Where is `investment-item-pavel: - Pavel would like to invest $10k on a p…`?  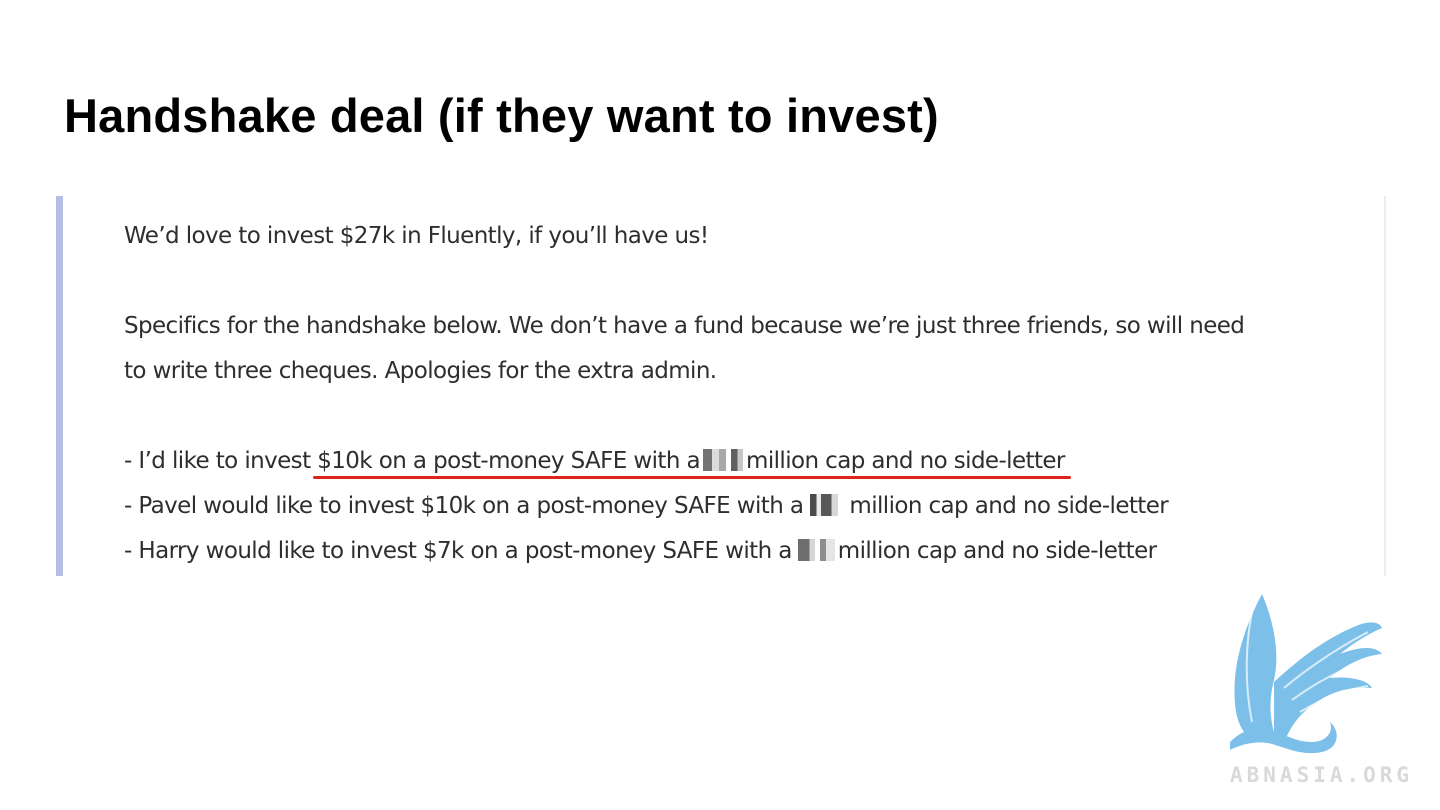
investment-item-pavel: - Pavel would like to invest $10k on a p… is located at coordinates (739, 506).